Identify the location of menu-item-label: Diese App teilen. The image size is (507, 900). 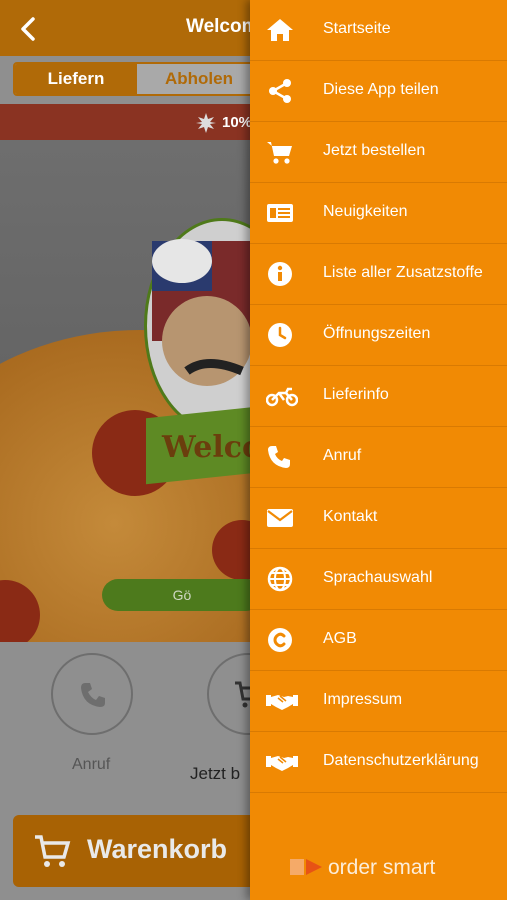
(381, 89).